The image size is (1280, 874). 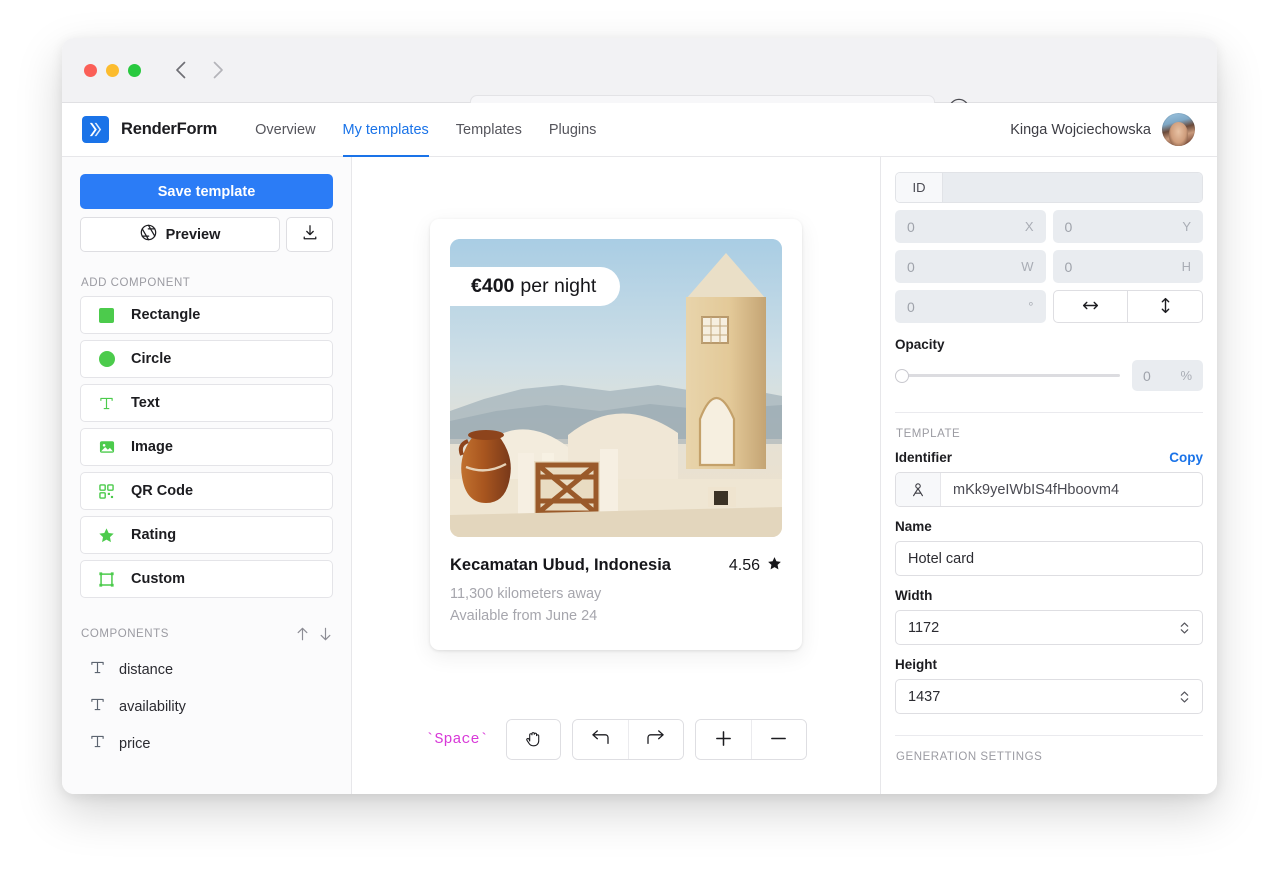 I want to click on identifier-person-icon, so click(x=918, y=489).